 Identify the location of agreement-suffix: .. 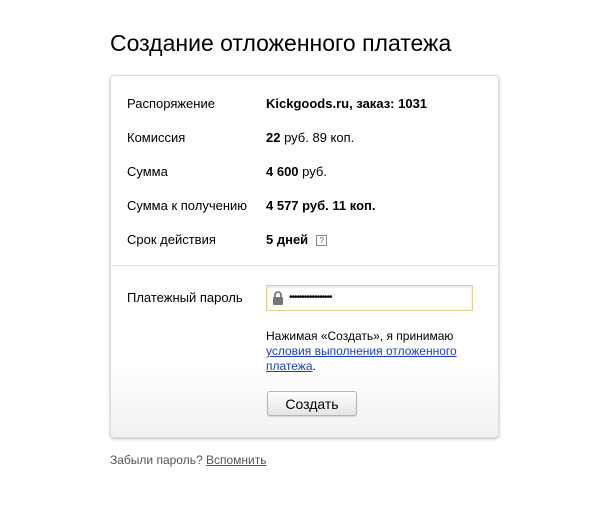
(314, 366).